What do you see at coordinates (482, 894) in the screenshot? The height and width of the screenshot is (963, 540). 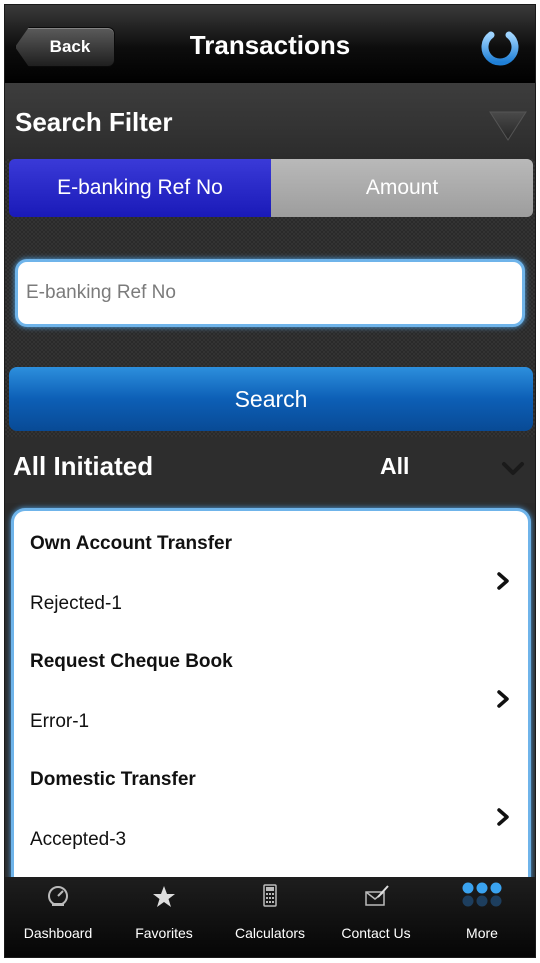 I see `more-dots-icon` at bounding box center [482, 894].